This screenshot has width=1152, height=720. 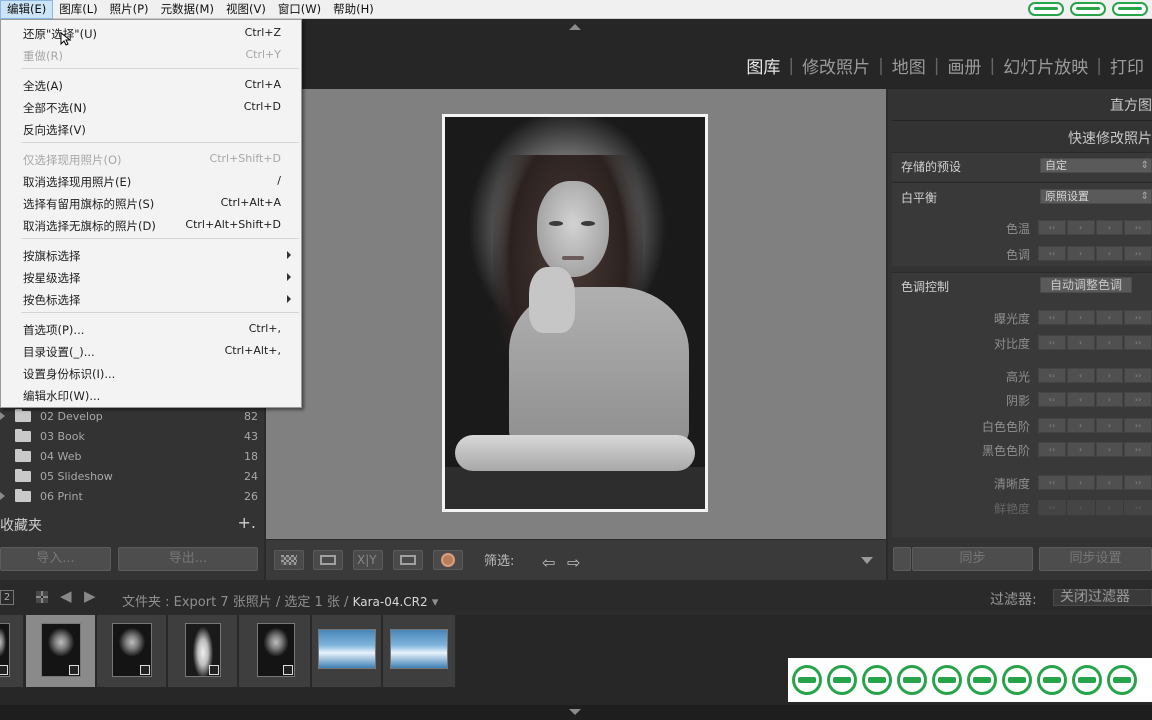 I want to click on folder-row: 06 Print 26, so click(x=129, y=496).